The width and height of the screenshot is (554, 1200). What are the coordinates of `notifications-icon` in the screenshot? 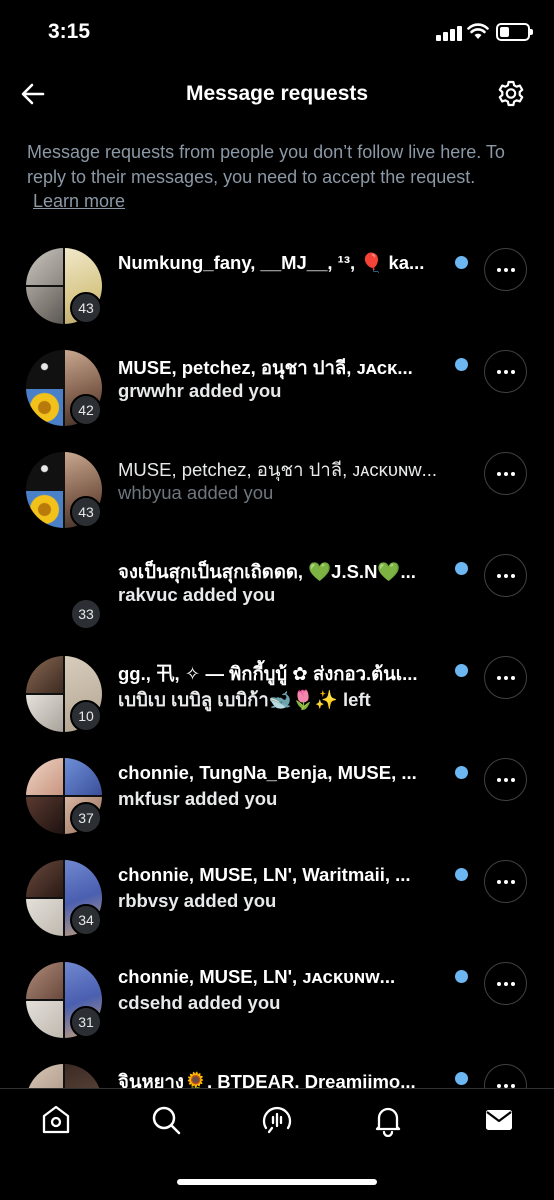 It's located at (388, 1120).